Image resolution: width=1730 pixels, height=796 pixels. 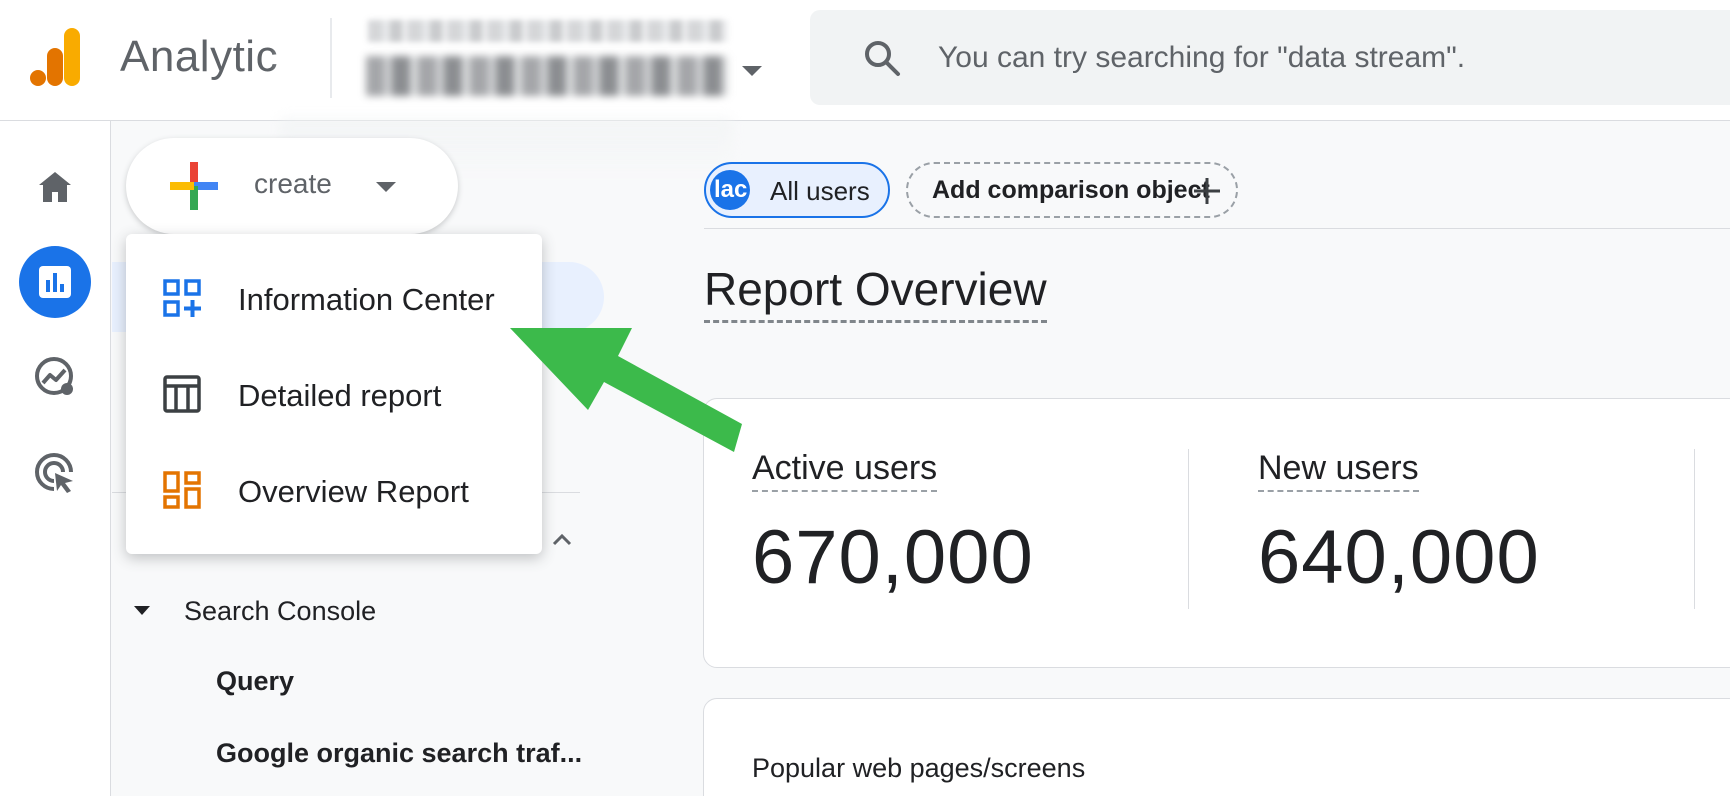 I want to click on menu-item-label: Overview Report, so click(x=353, y=491).